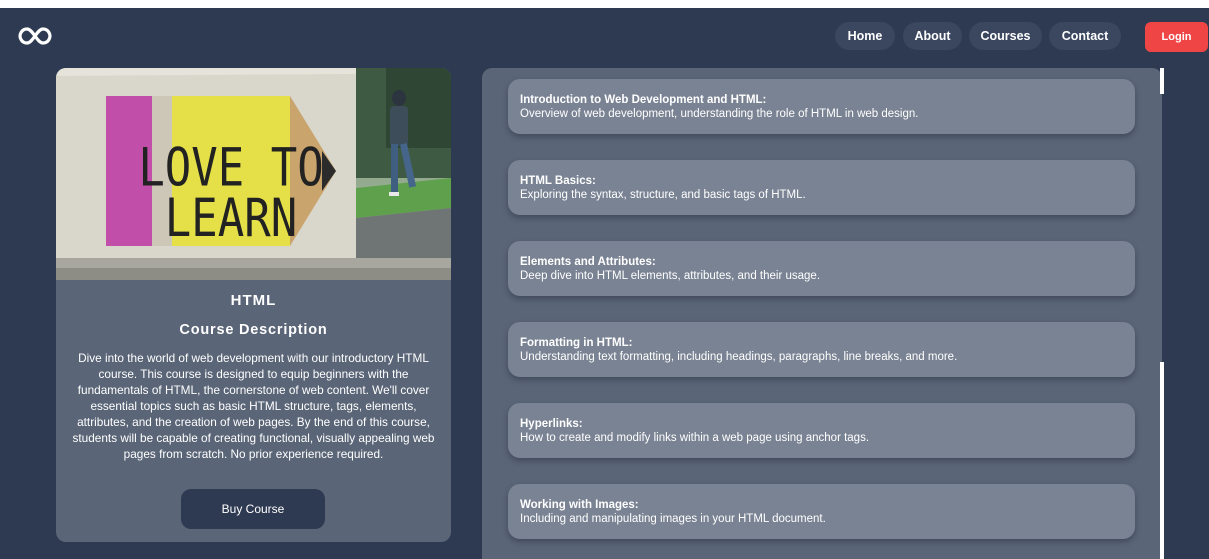 This screenshot has width=1209, height=559. I want to click on navbar: Home About Courses Contact Login, so click(604, 36).